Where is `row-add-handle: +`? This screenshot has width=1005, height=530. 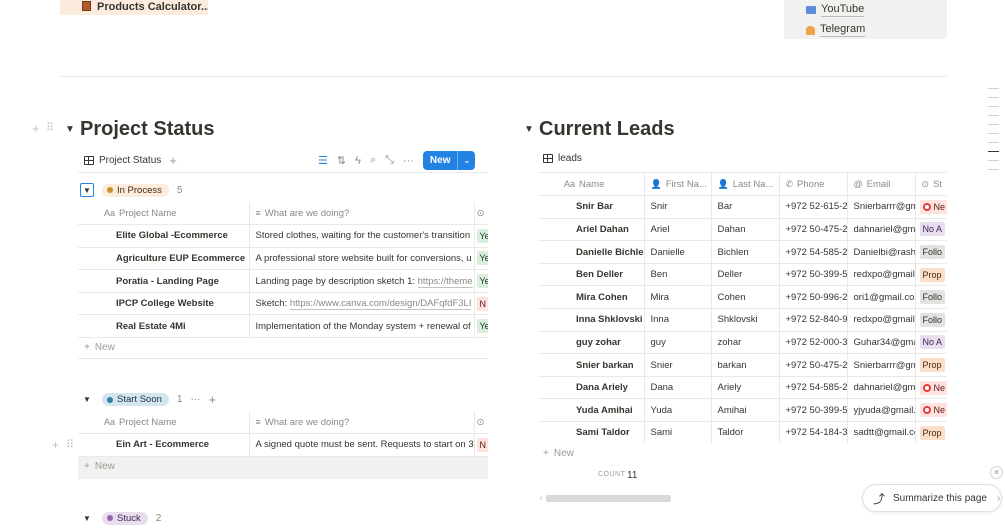 row-add-handle: + is located at coordinates (55, 445).